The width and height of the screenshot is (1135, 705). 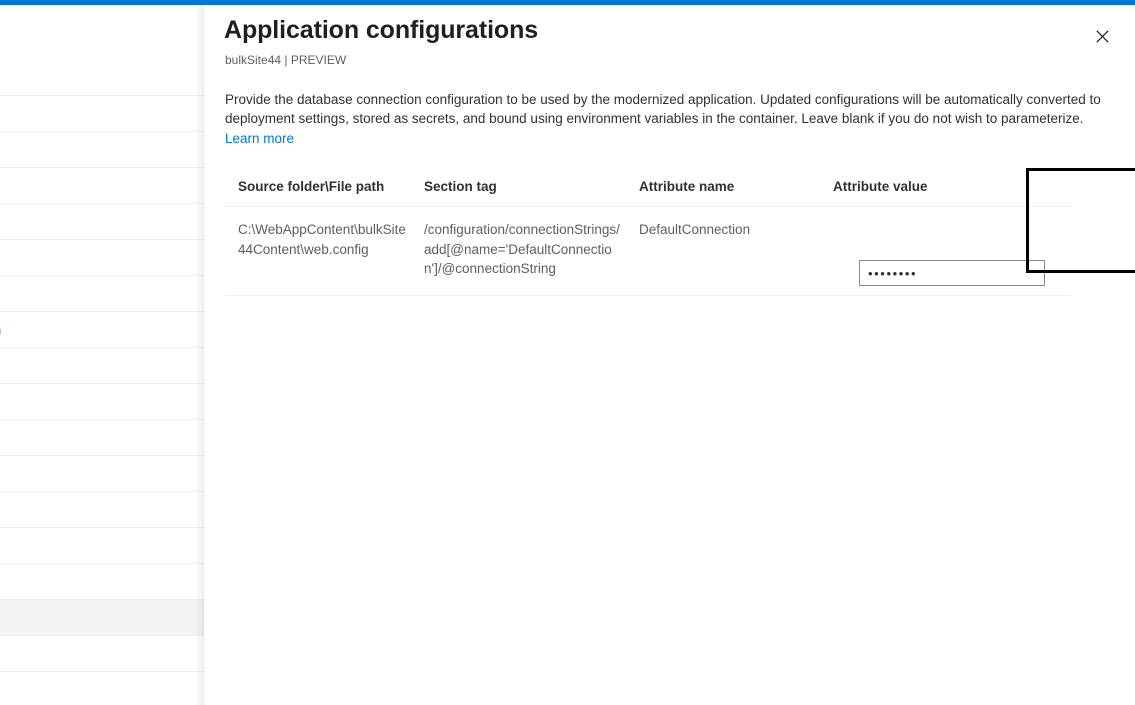 What do you see at coordinates (952, 273) in the screenshot?
I see `attribute-value-input` at bounding box center [952, 273].